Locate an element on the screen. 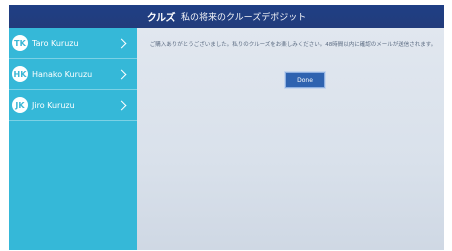 This screenshot has height=251, width=452. app-header: クルズ 私の将来のクルーズデポジット is located at coordinates (226, 16).